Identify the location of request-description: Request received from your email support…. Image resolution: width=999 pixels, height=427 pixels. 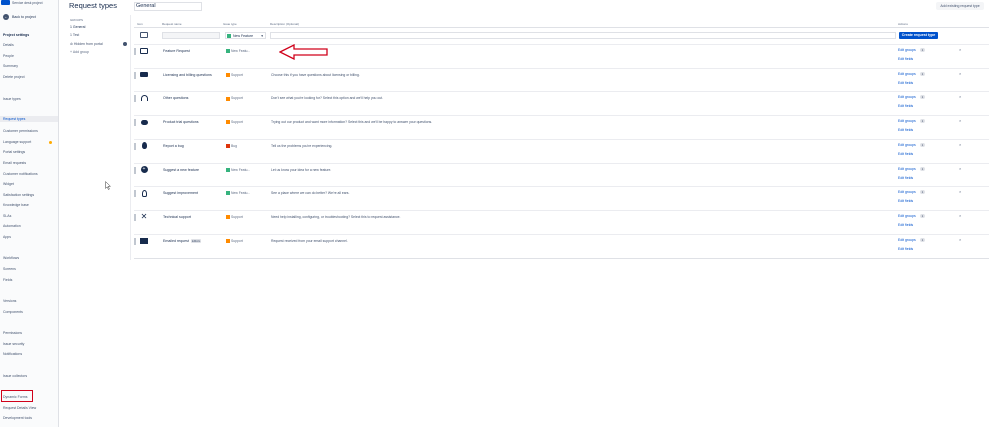
(309, 241).